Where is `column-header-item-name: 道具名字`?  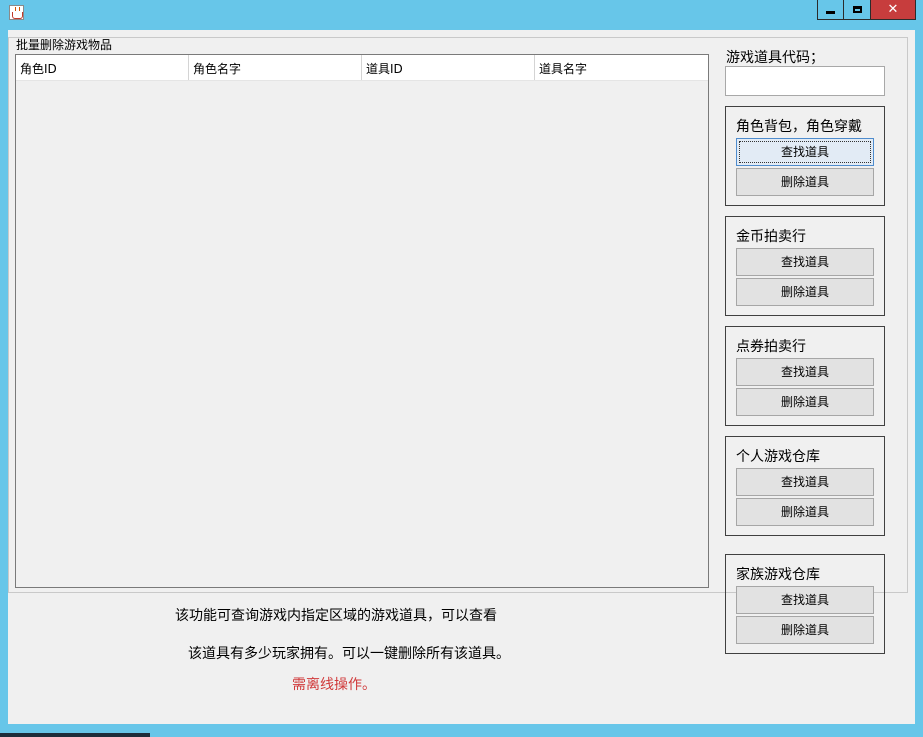 column-header-item-name: 道具名字 is located at coordinates (621, 67).